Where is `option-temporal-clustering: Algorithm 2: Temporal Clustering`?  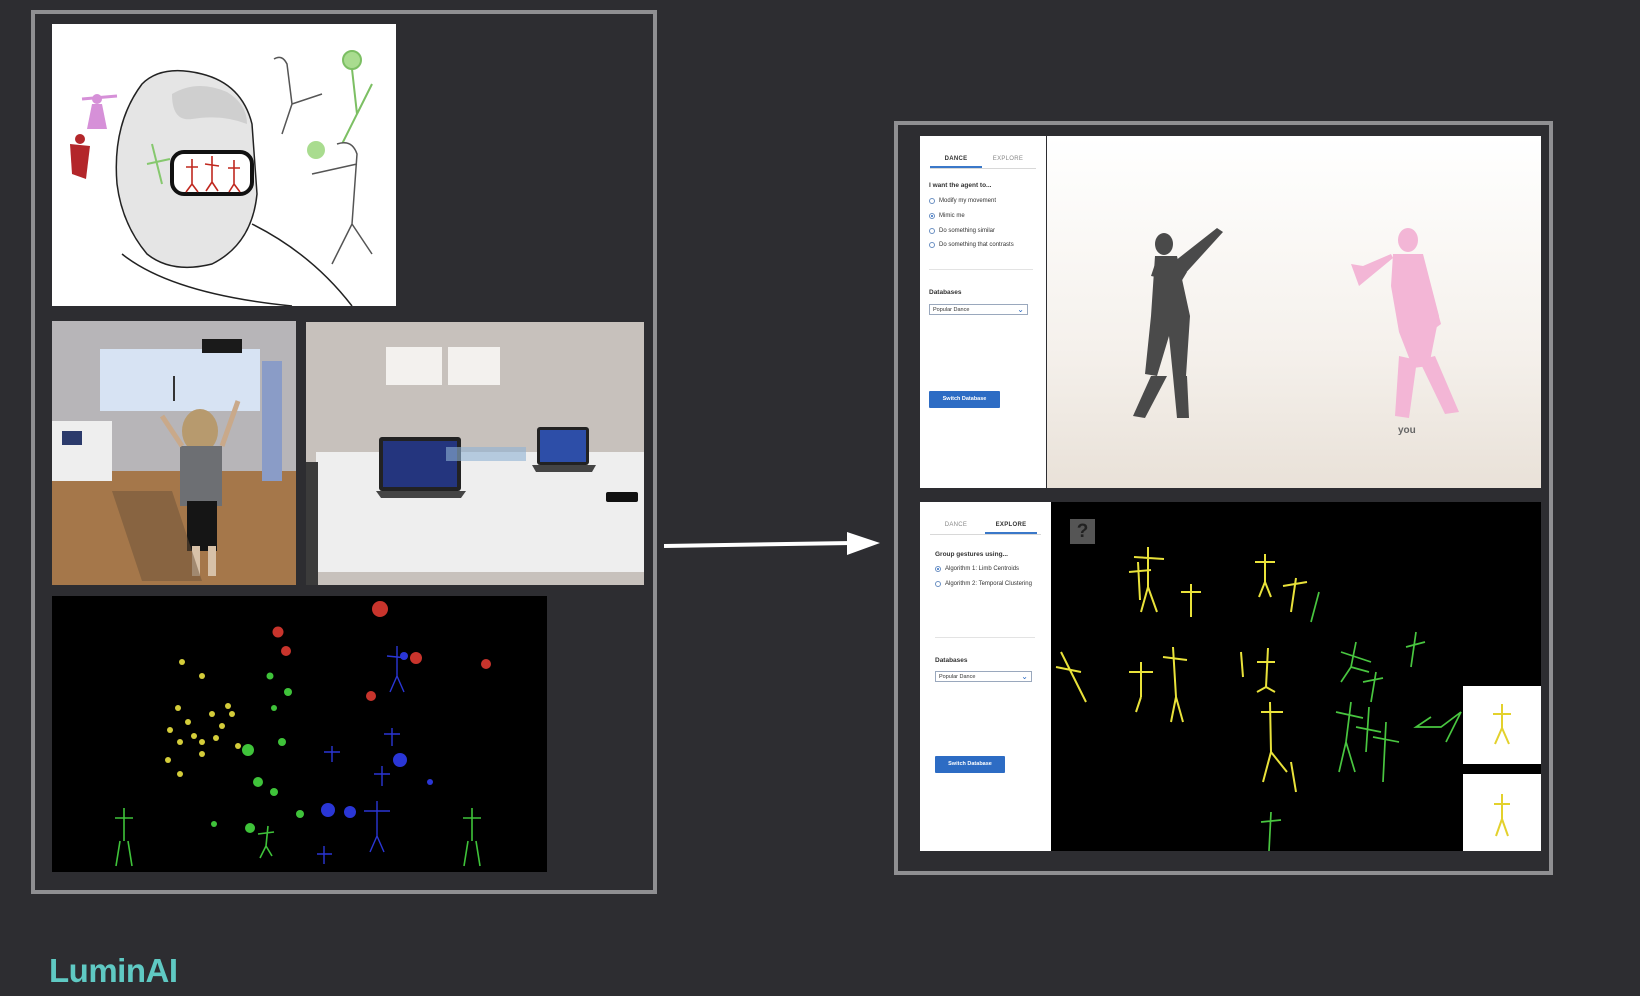
option-temporal-clustering: Algorithm 2: Temporal Clustering is located at coordinates (983, 584).